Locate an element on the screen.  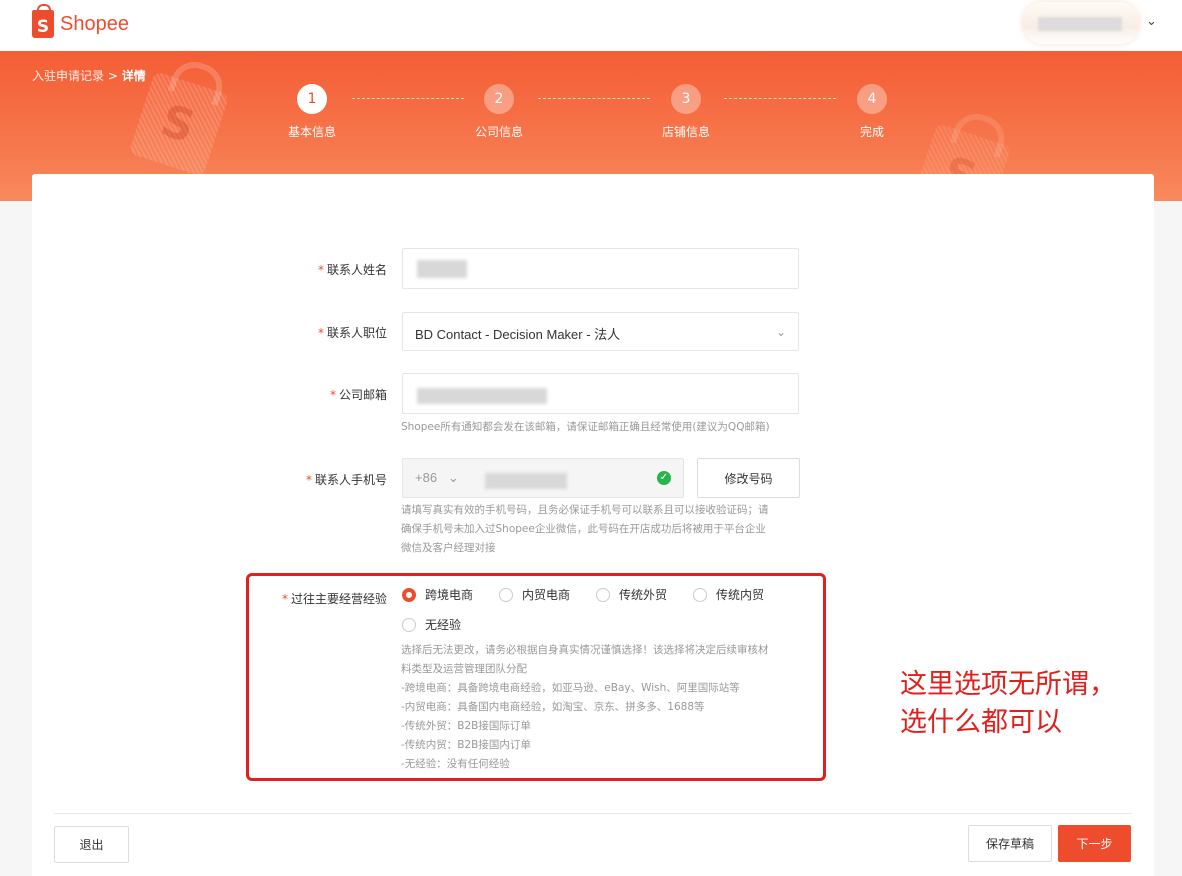
breadcrumb-current: 详情 is located at coordinates (133, 76).